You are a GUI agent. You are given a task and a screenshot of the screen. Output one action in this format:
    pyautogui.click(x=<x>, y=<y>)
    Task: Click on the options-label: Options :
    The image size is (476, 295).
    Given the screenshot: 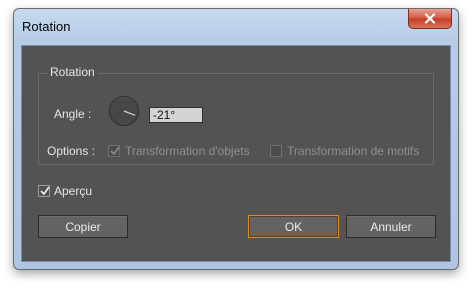 What is the action you would take?
    pyautogui.click(x=71, y=151)
    